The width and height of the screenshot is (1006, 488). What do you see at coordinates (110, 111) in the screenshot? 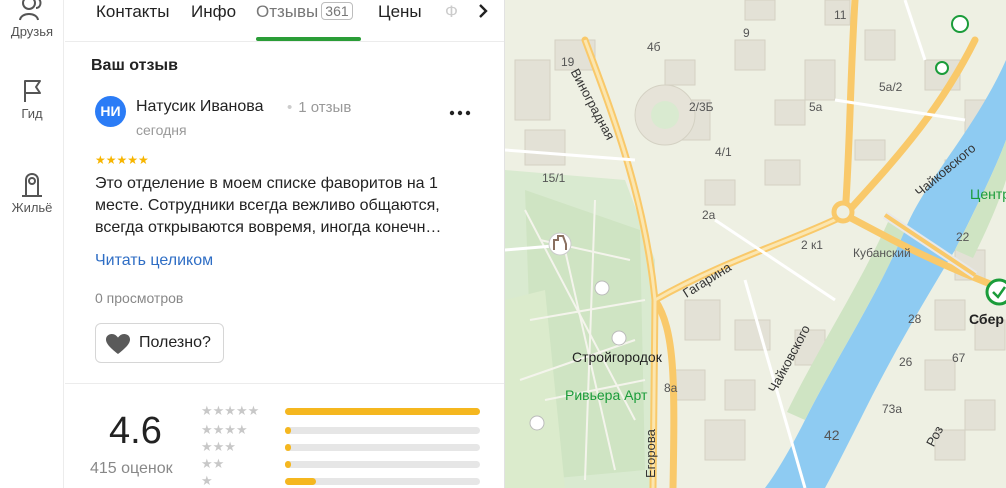
I see `avatar: НИ` at bounding box center [110, 111].